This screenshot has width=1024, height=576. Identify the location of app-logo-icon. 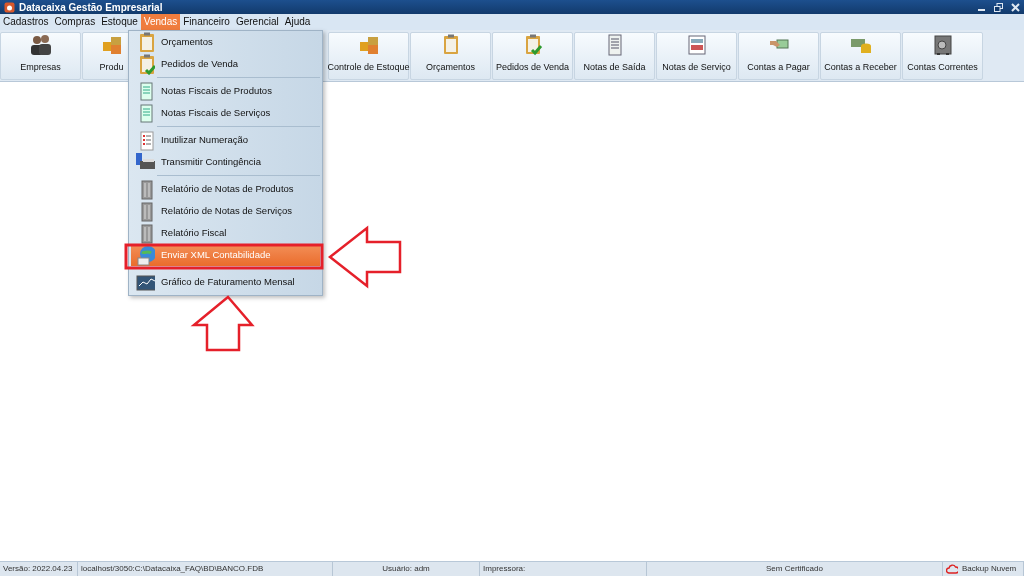
(9, 7).